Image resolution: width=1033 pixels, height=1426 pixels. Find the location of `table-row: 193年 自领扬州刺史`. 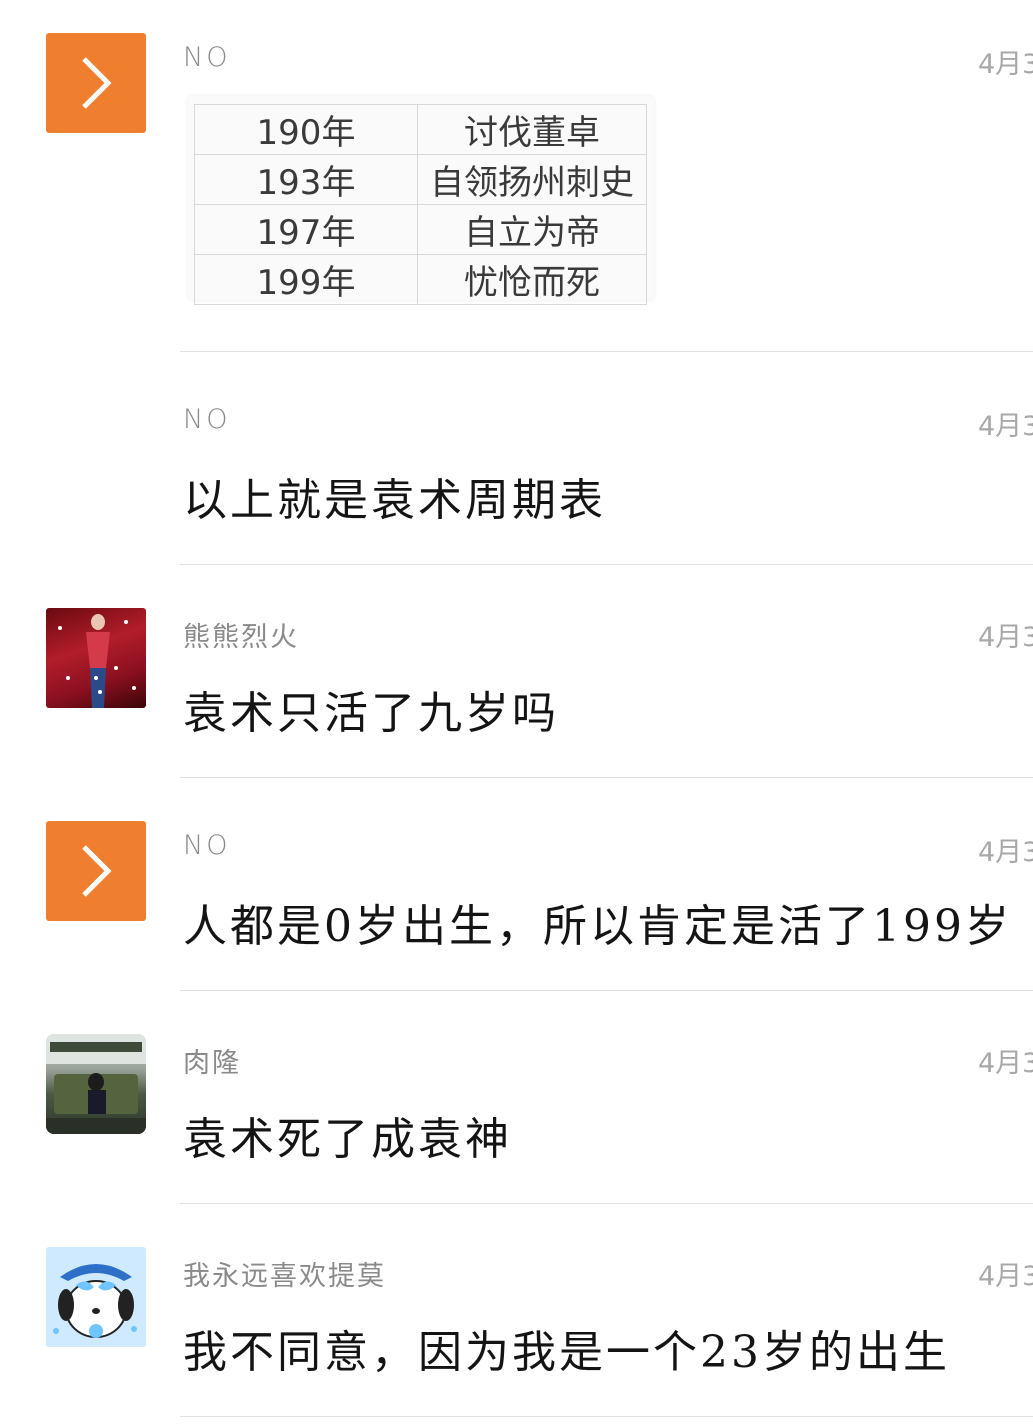

table-row: 193年 自领扬州刺史 is located at coordinates (420, 179).